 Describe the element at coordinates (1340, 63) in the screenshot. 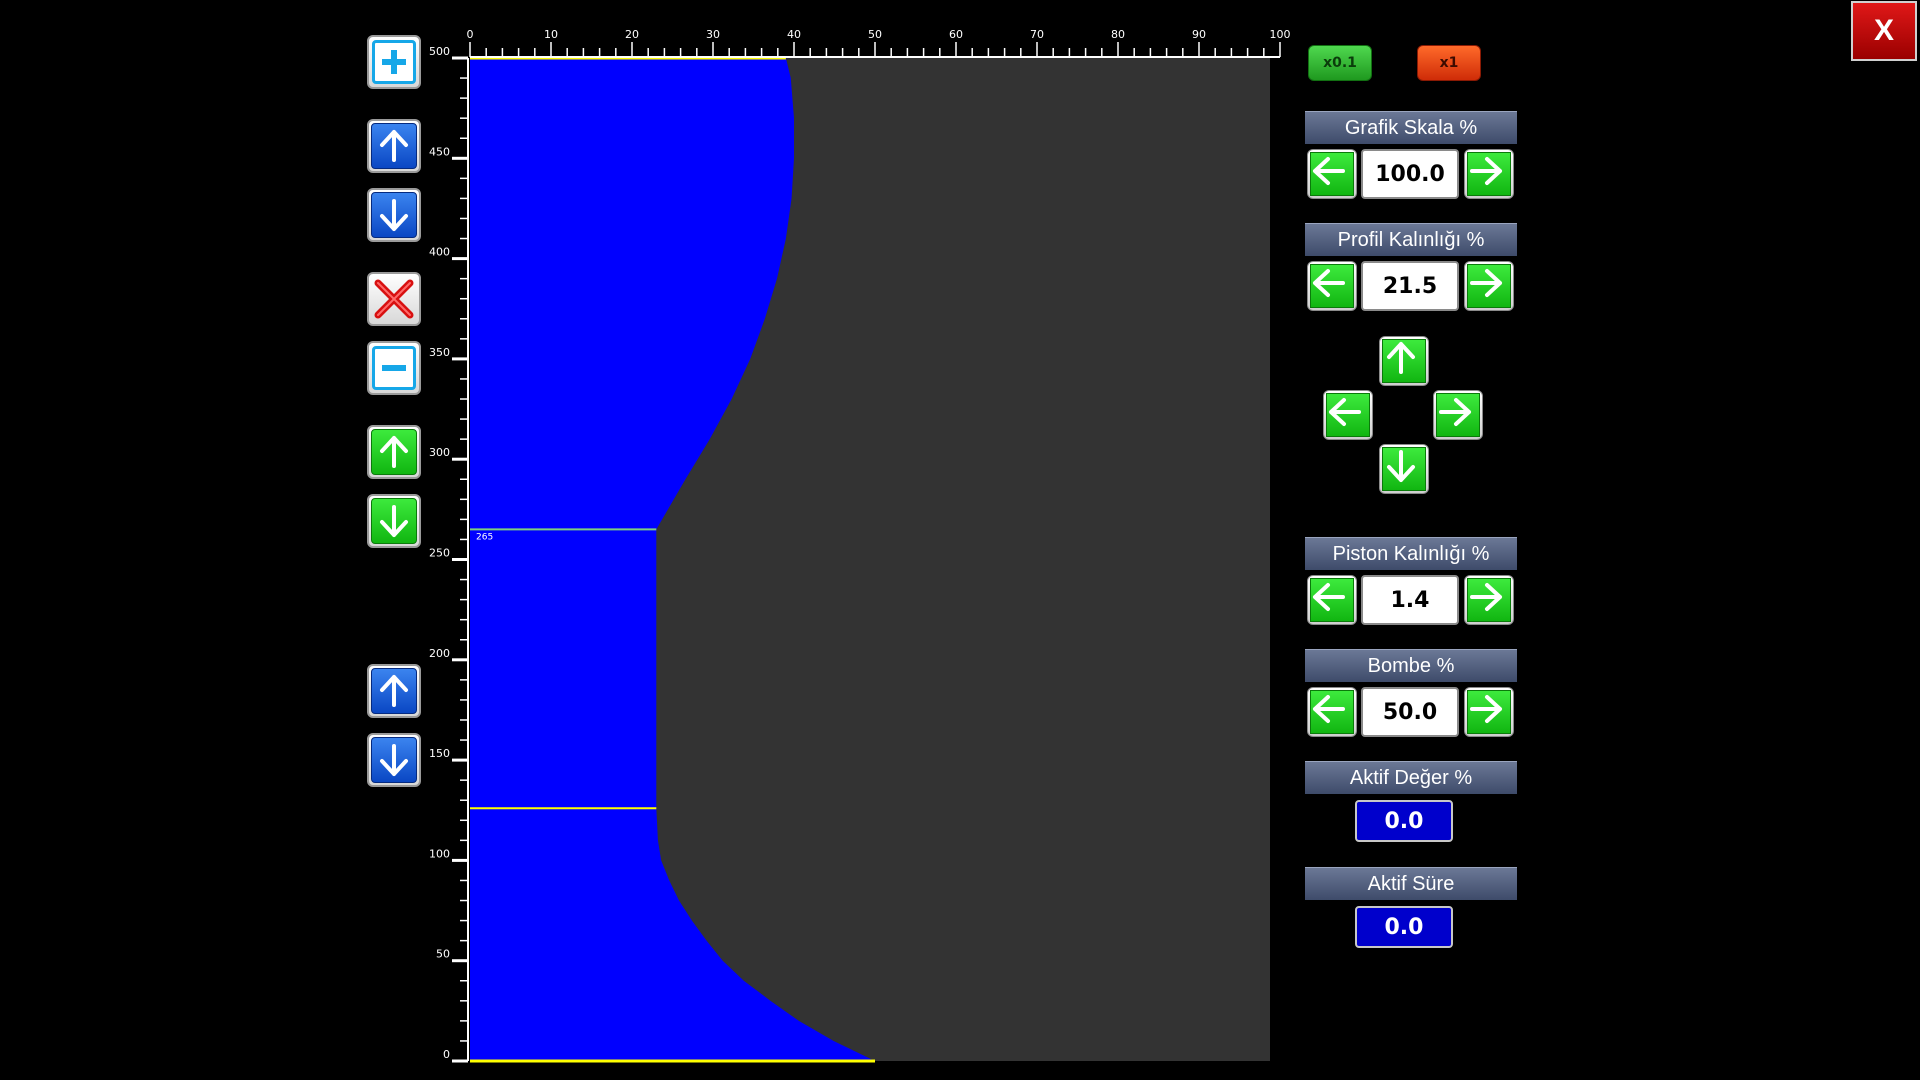

I see `speed-fine-button: x0.1` at that location.